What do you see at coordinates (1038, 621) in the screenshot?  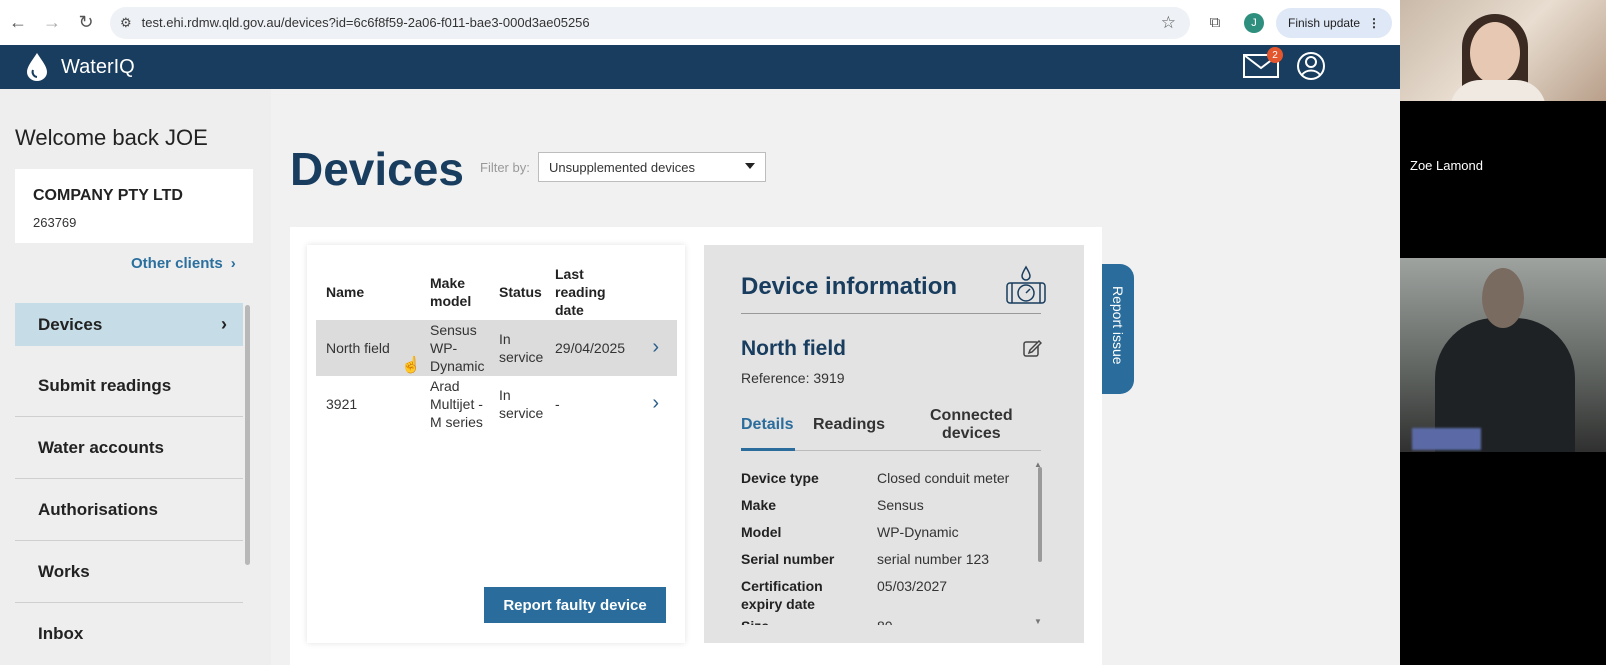 I see `scroll-down-icon: ▼` at bounding box center [1038, 621].